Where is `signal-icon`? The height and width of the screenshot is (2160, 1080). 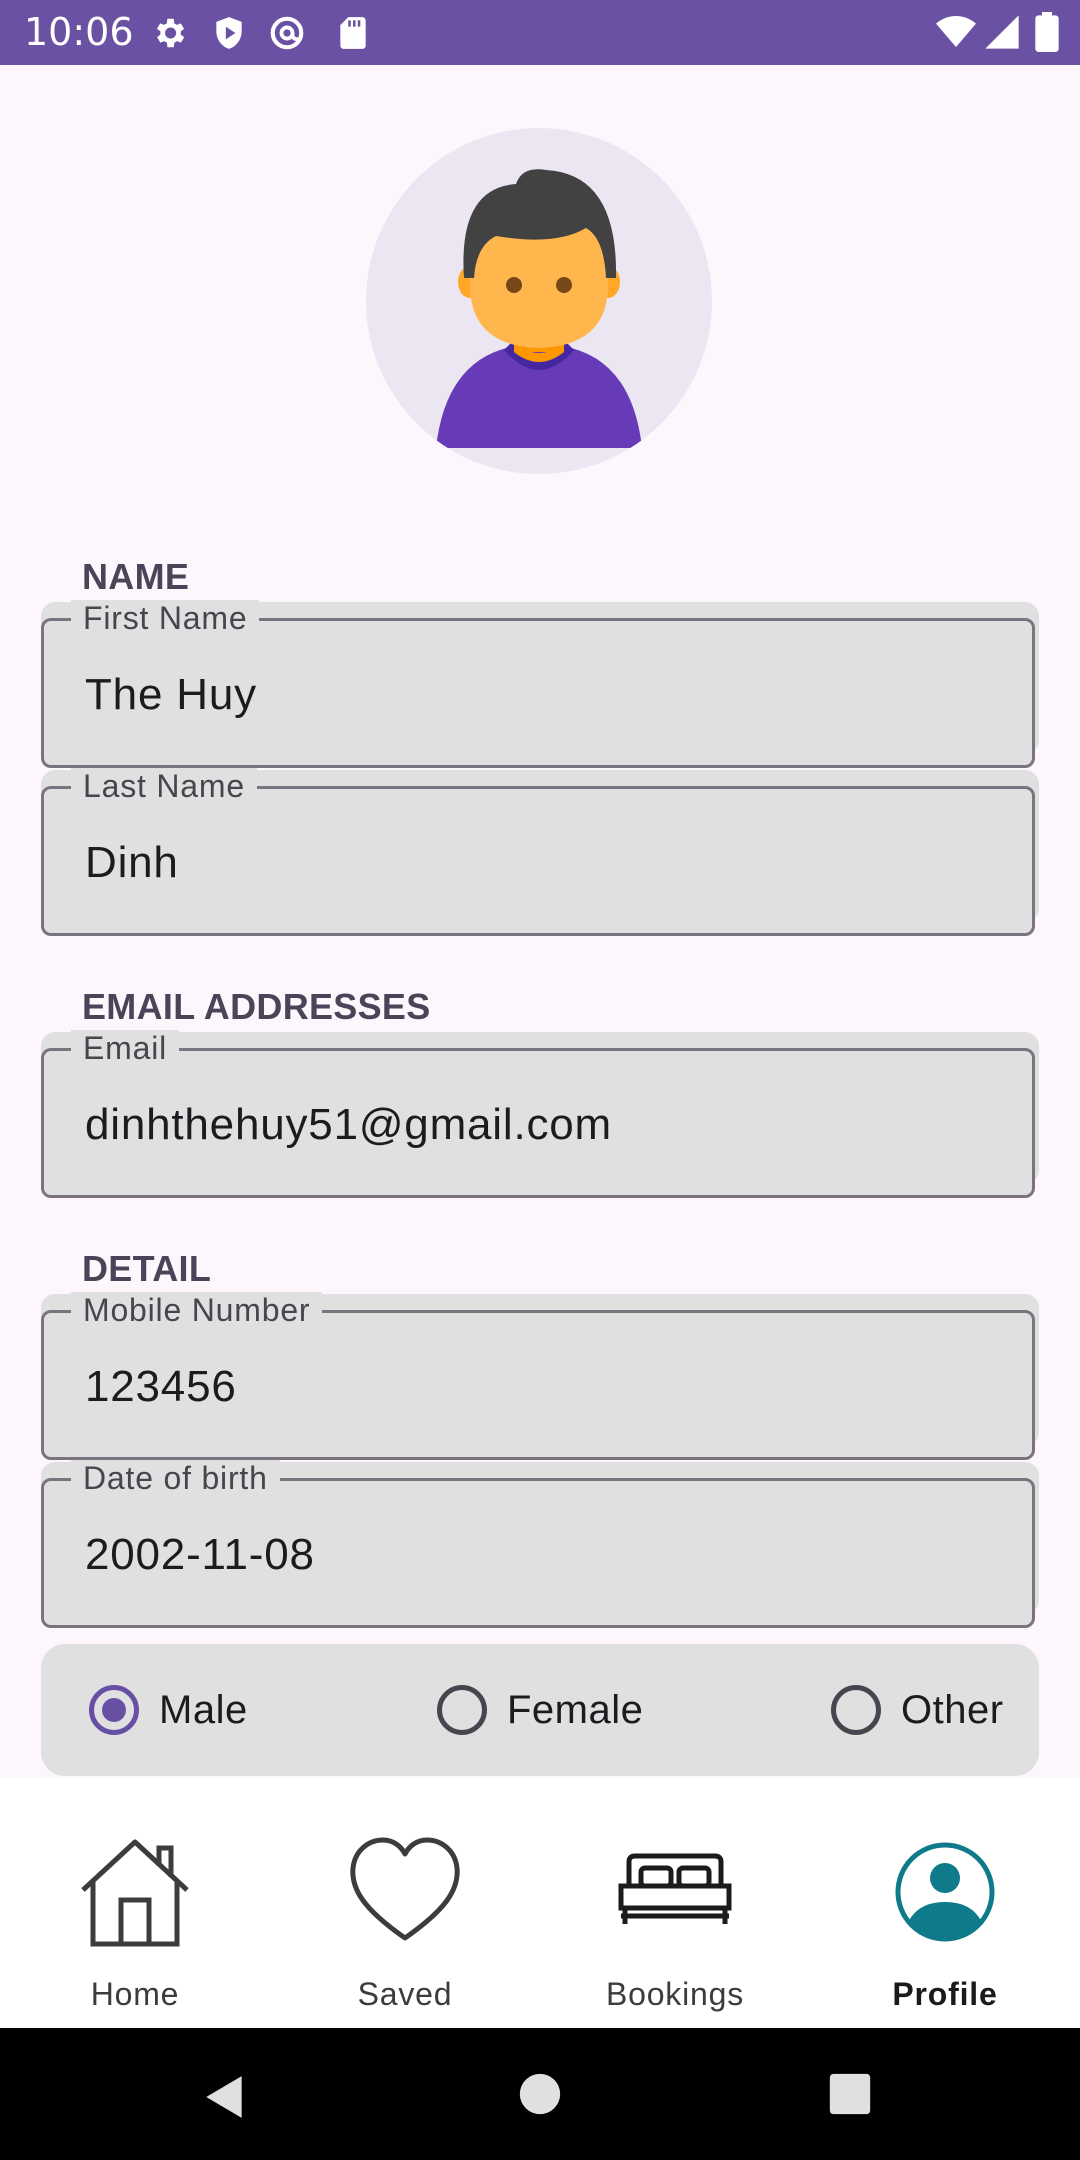
signal-icon is located at coordinates (1002, 32).